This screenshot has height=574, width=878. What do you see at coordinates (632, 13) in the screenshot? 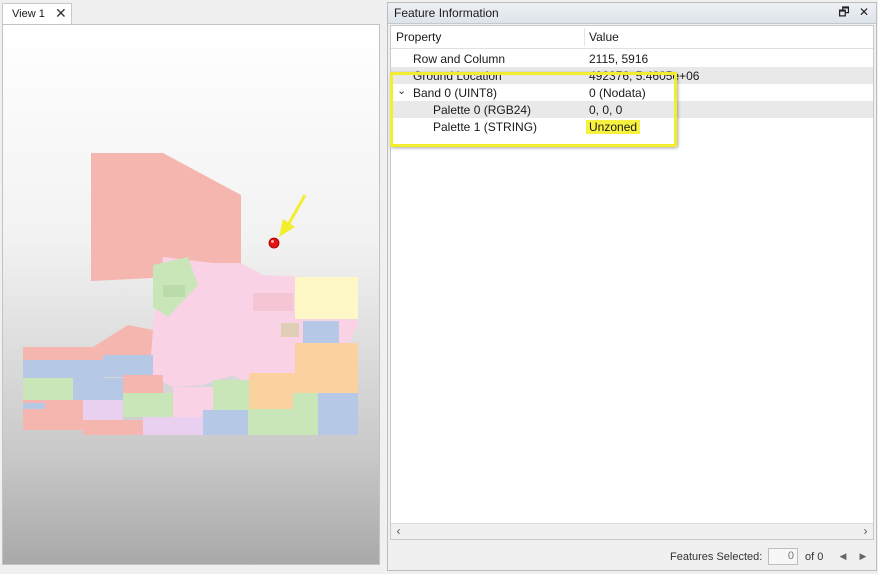
I see `panel-title-bar: Feature Information 🗗 ✕` at bounding box center [632, 13].